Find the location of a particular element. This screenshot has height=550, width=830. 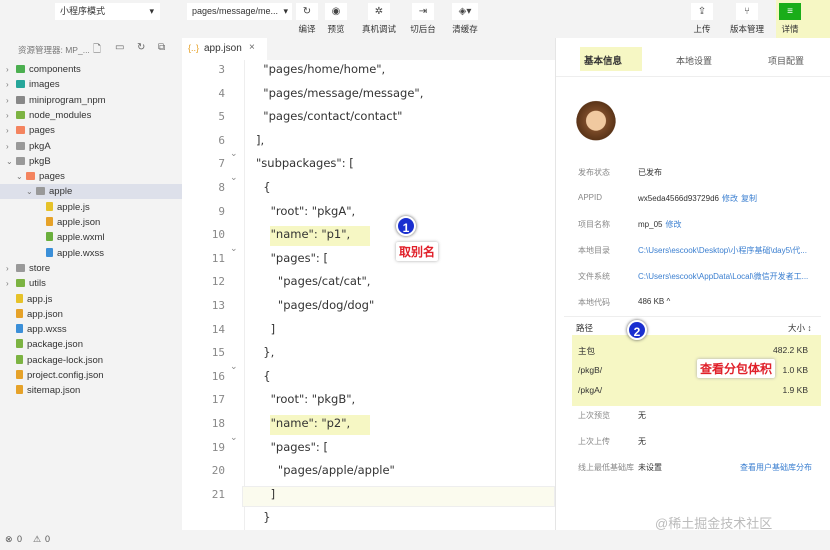

tab-app-json: {..} app.json × is located at coordinates (224, 49).